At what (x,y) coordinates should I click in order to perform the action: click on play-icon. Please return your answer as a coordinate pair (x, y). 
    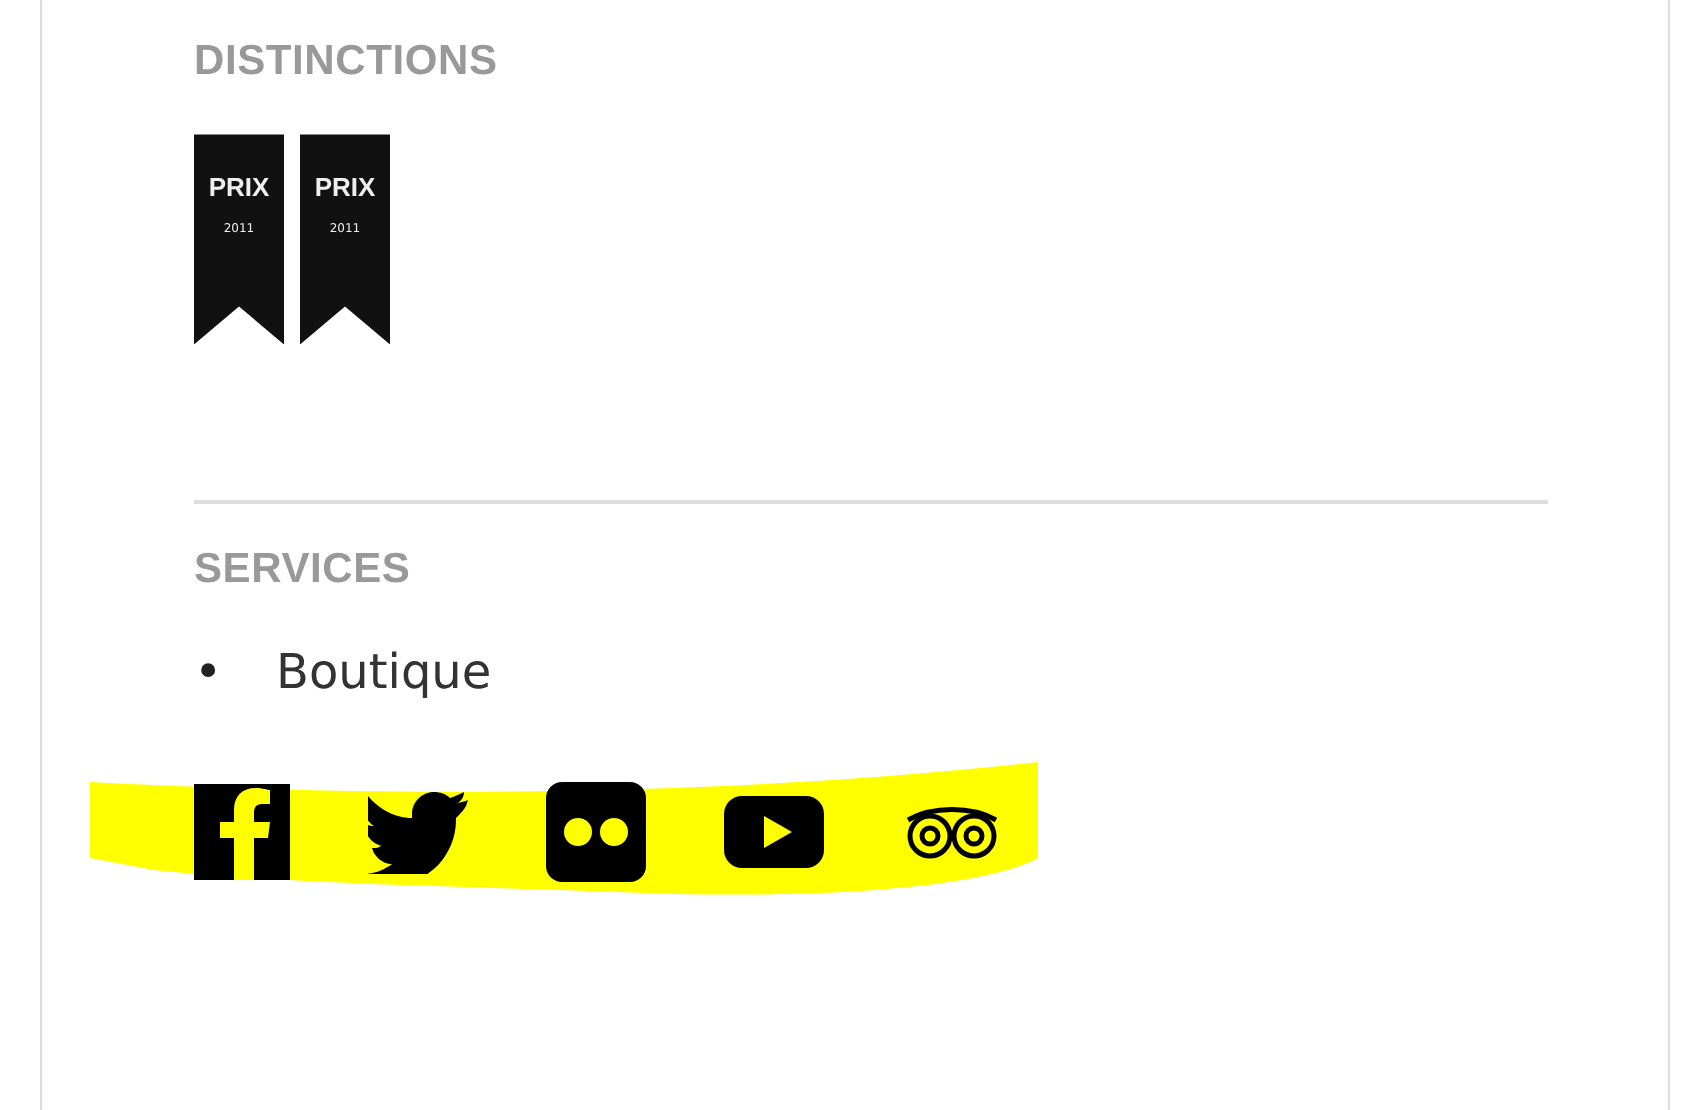
    Looking at the image, I should click on (774, 831).